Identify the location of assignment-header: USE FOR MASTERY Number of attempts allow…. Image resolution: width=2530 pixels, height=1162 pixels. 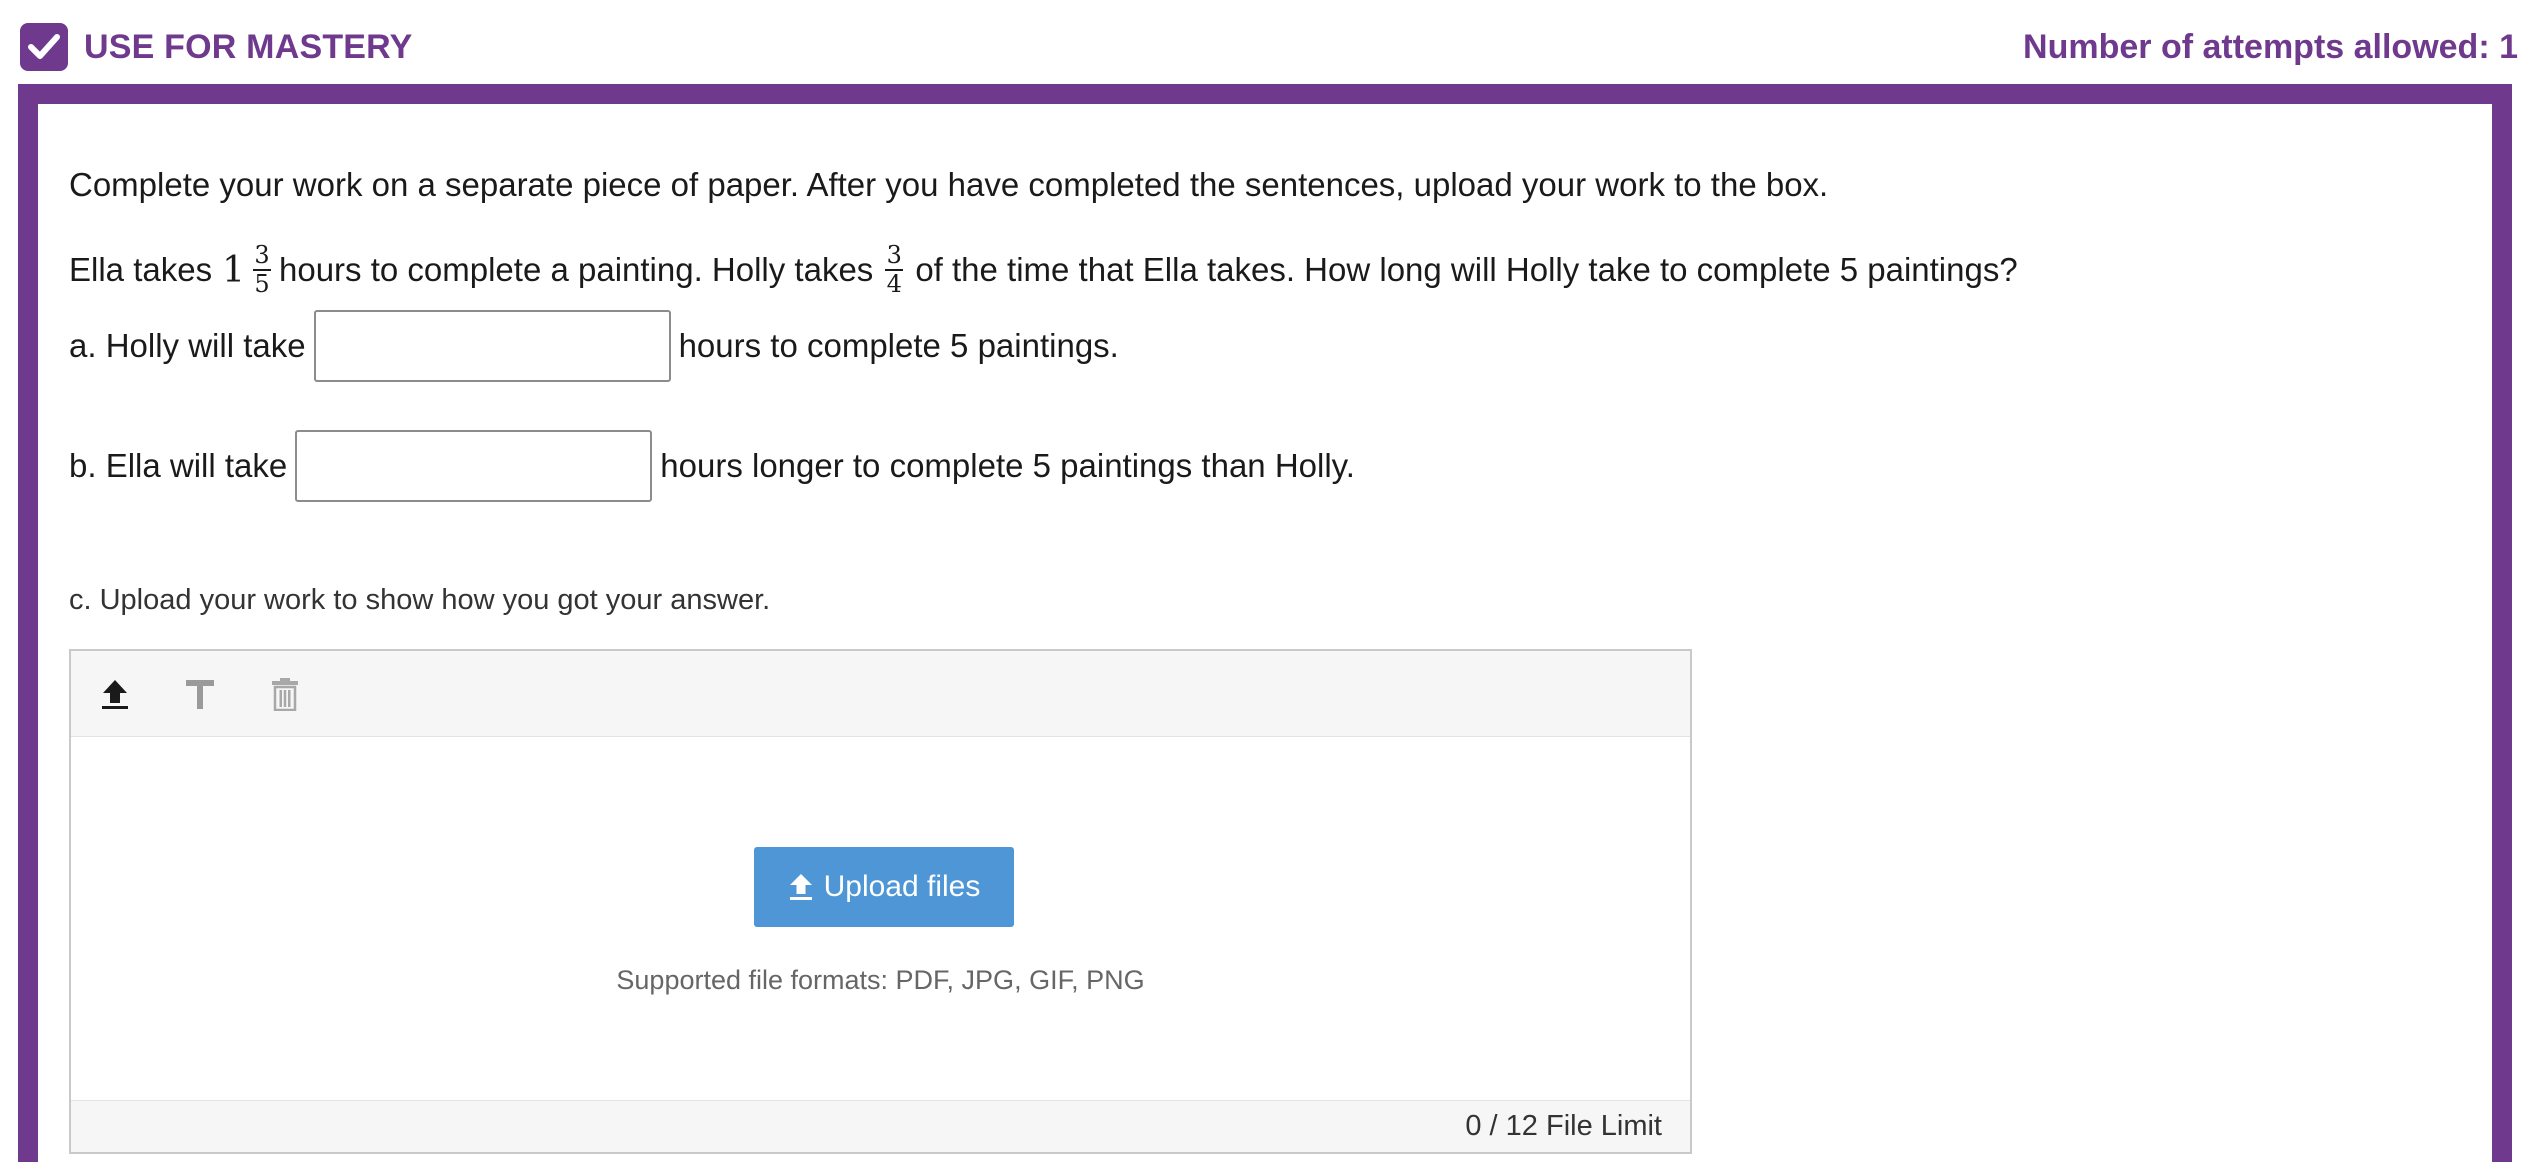
(1265, 42).